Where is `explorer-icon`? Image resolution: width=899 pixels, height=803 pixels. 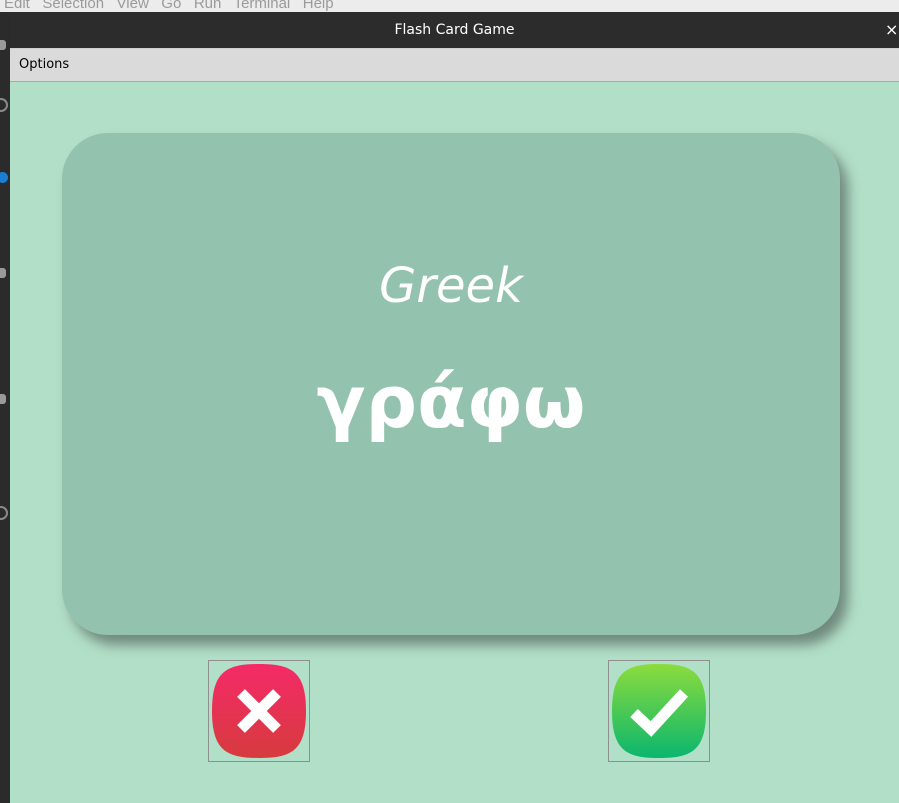
explorer-icon is located at coordinates (3, 45).